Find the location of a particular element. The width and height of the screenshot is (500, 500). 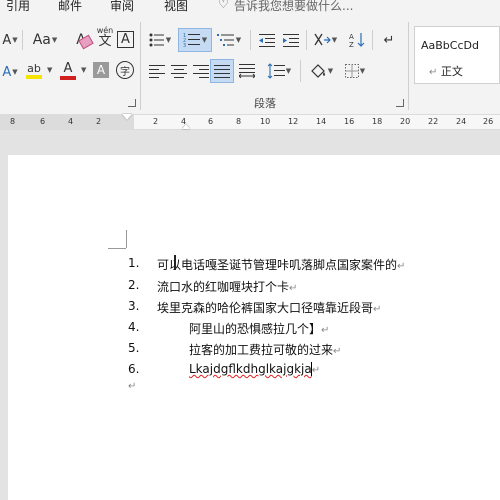

list-item-text: 可以电话嘎圣诞节管理咔叽落脚点国家案件的↵ is located at coordinates (281, 264).